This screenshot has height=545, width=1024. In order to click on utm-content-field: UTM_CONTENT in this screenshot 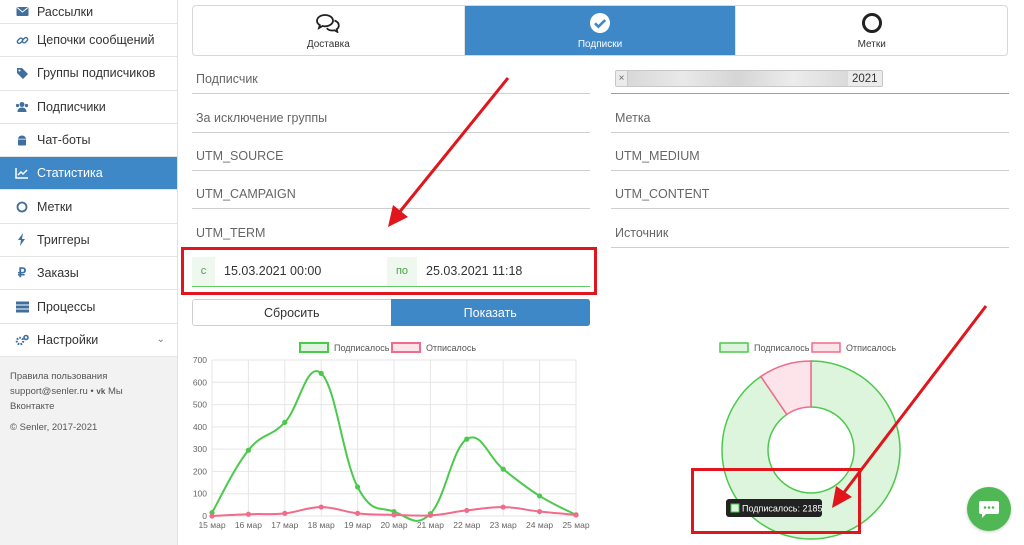, I will do `click(810, 194)`.